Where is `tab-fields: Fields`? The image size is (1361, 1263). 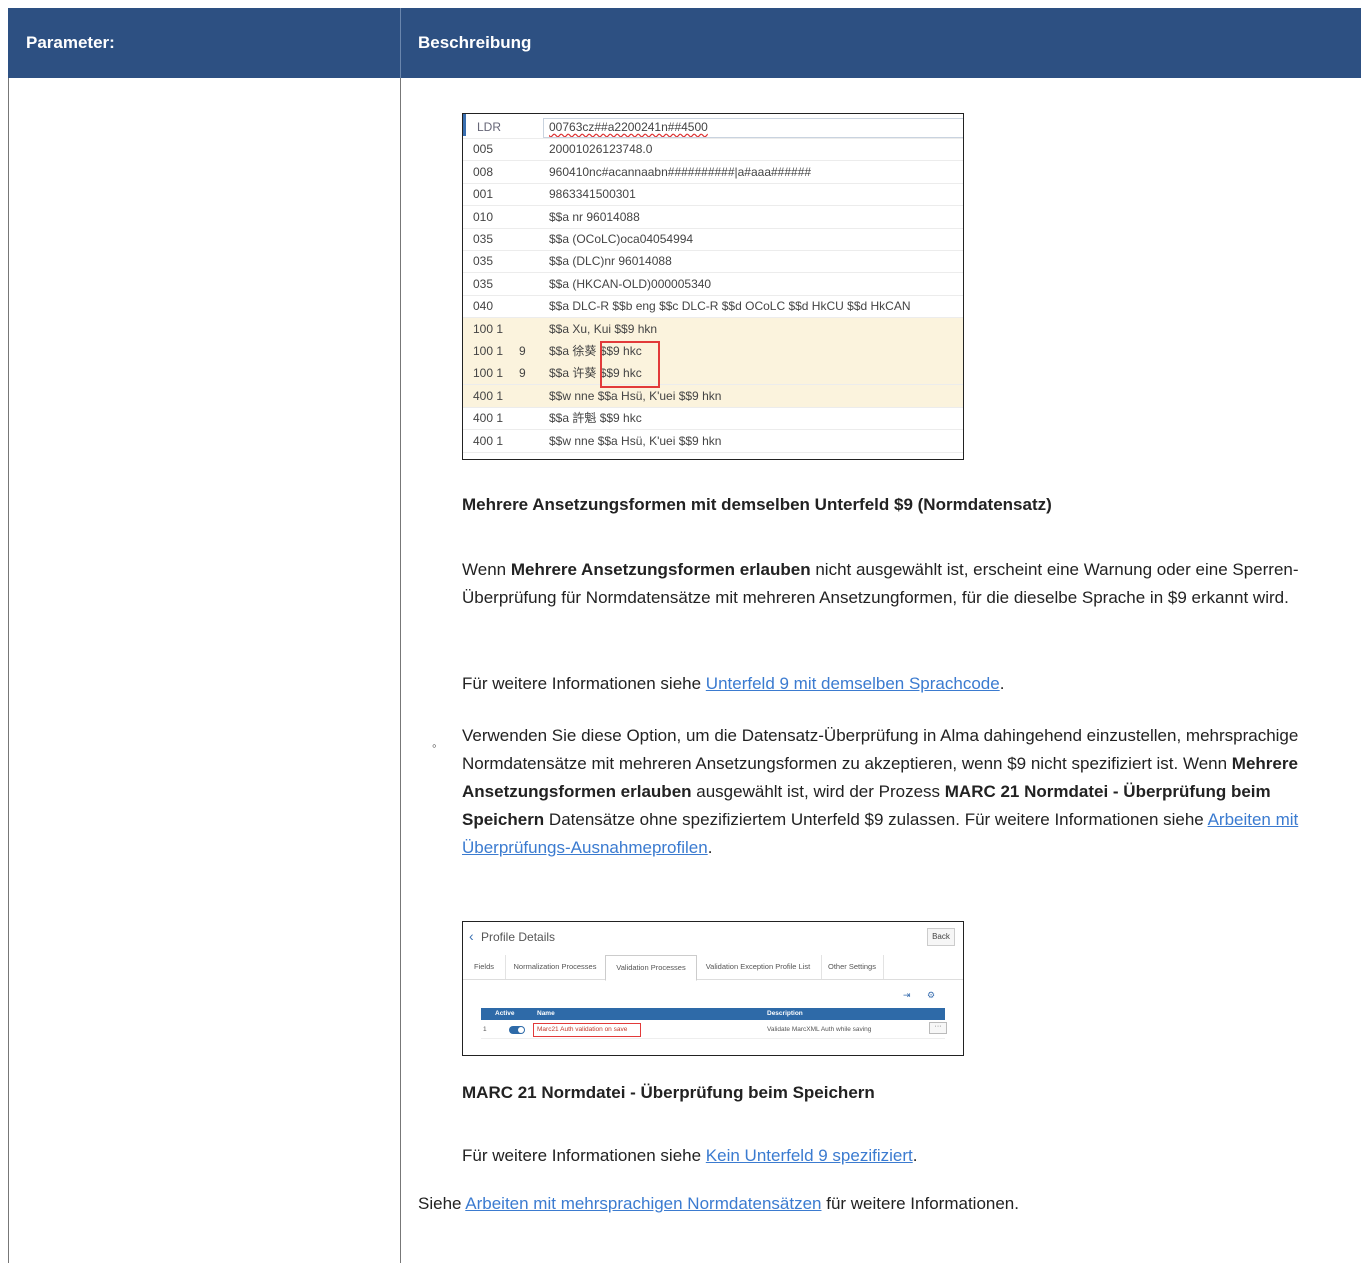
tab-fields: Fields is located at coordinates (484, 967).